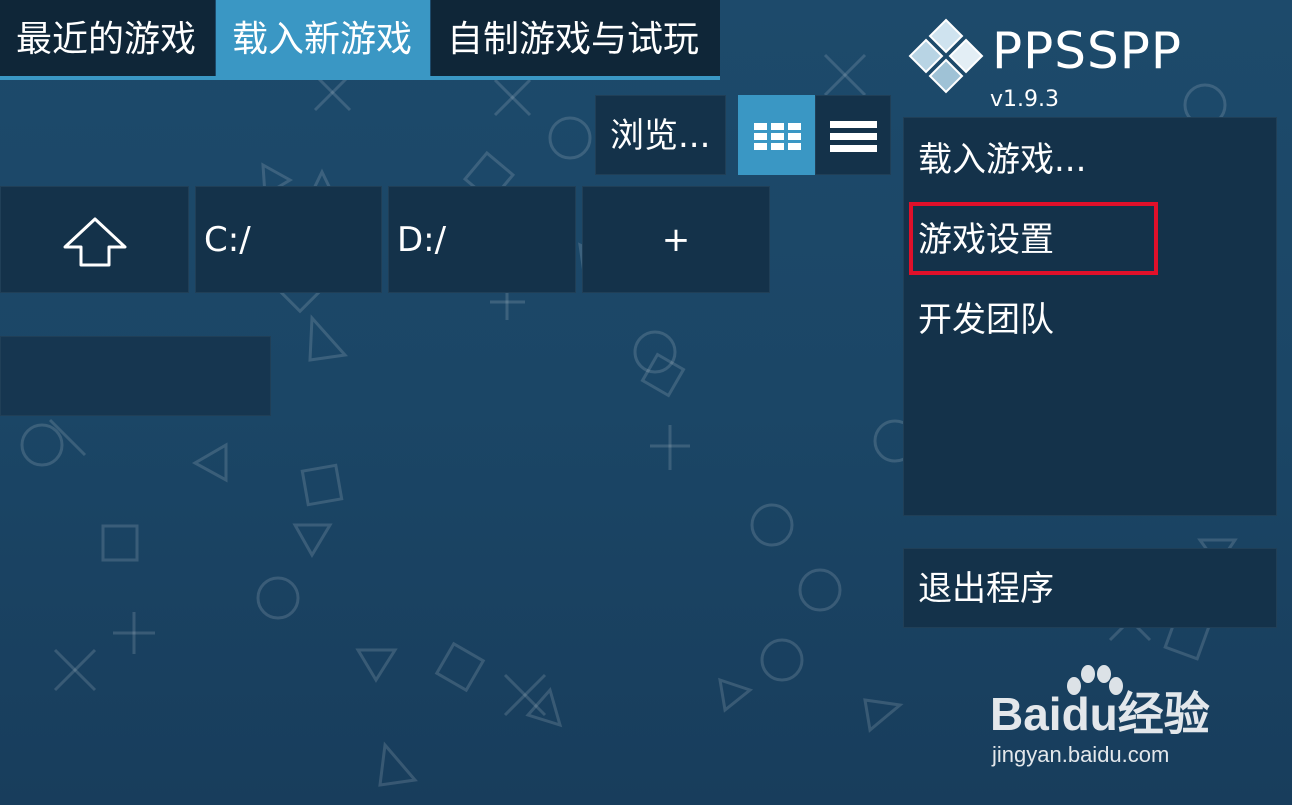  Describe the element at coordinates (986, 589) in the screenshot. I see `exit-label: 退出程序` at that location.